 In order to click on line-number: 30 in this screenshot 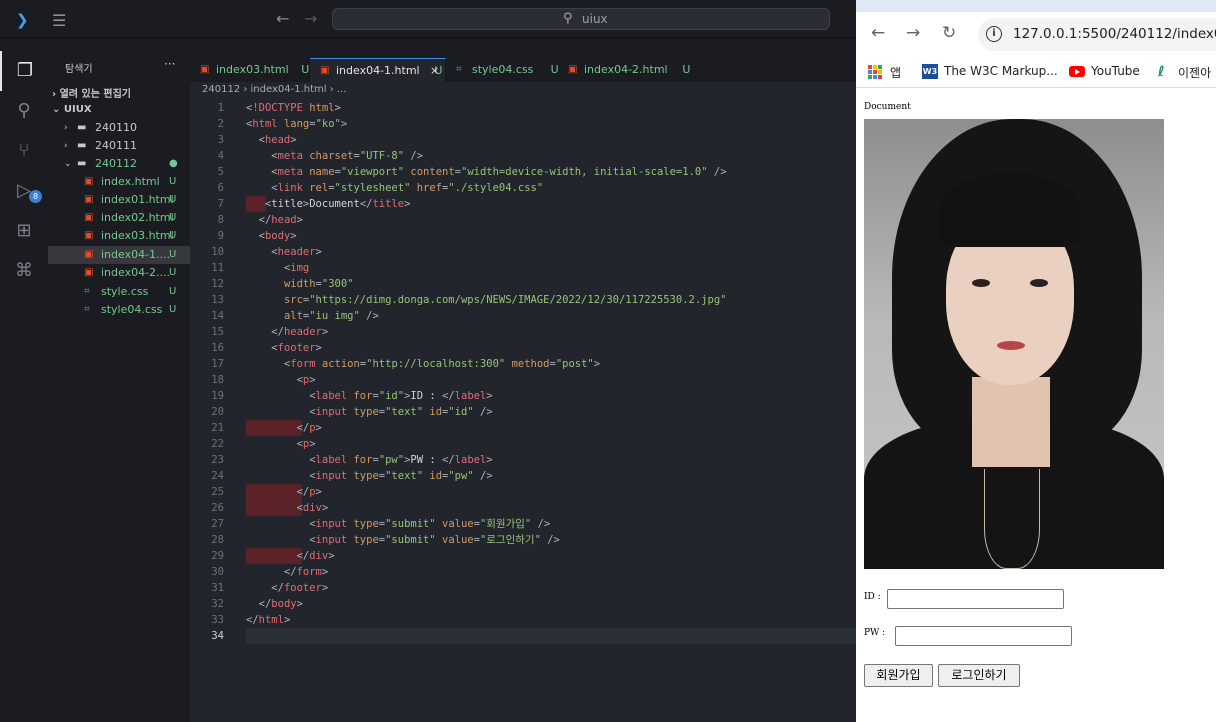, I will do `click(217, 572)`.